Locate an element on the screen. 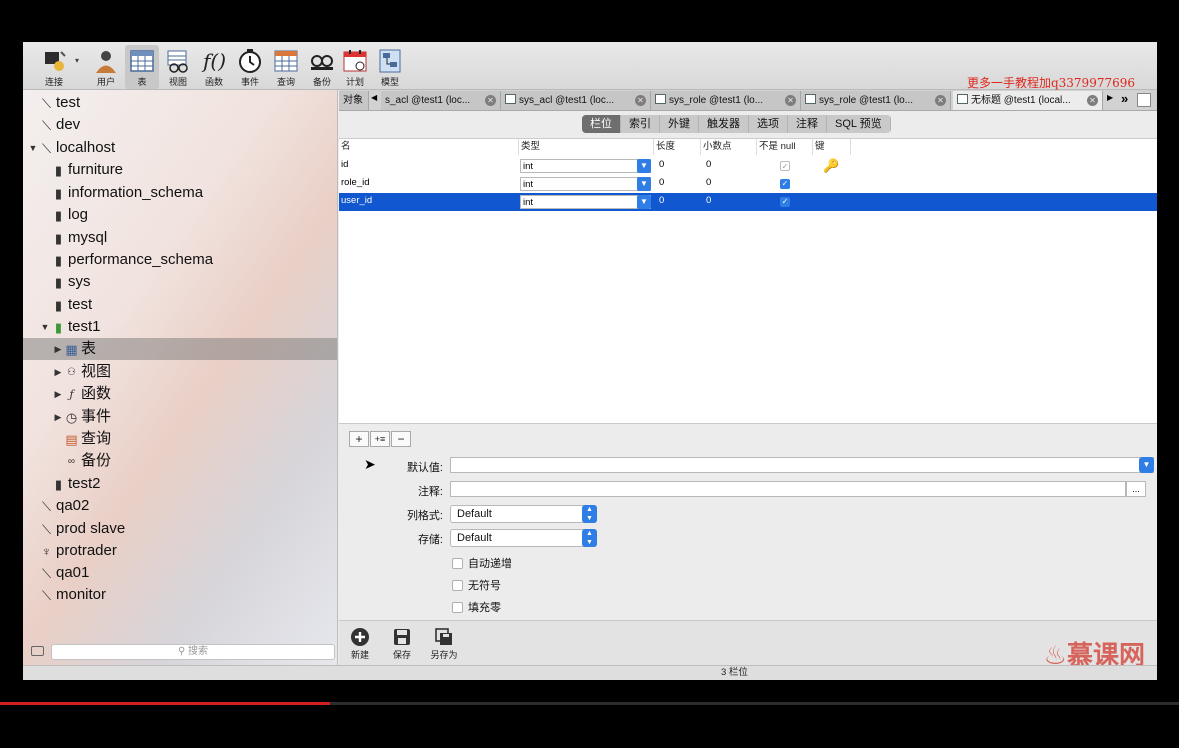 The width and height of the screenshot is (1179, 748). toolbar-function-button: f() 函数 is located at coordinates (214, 67).